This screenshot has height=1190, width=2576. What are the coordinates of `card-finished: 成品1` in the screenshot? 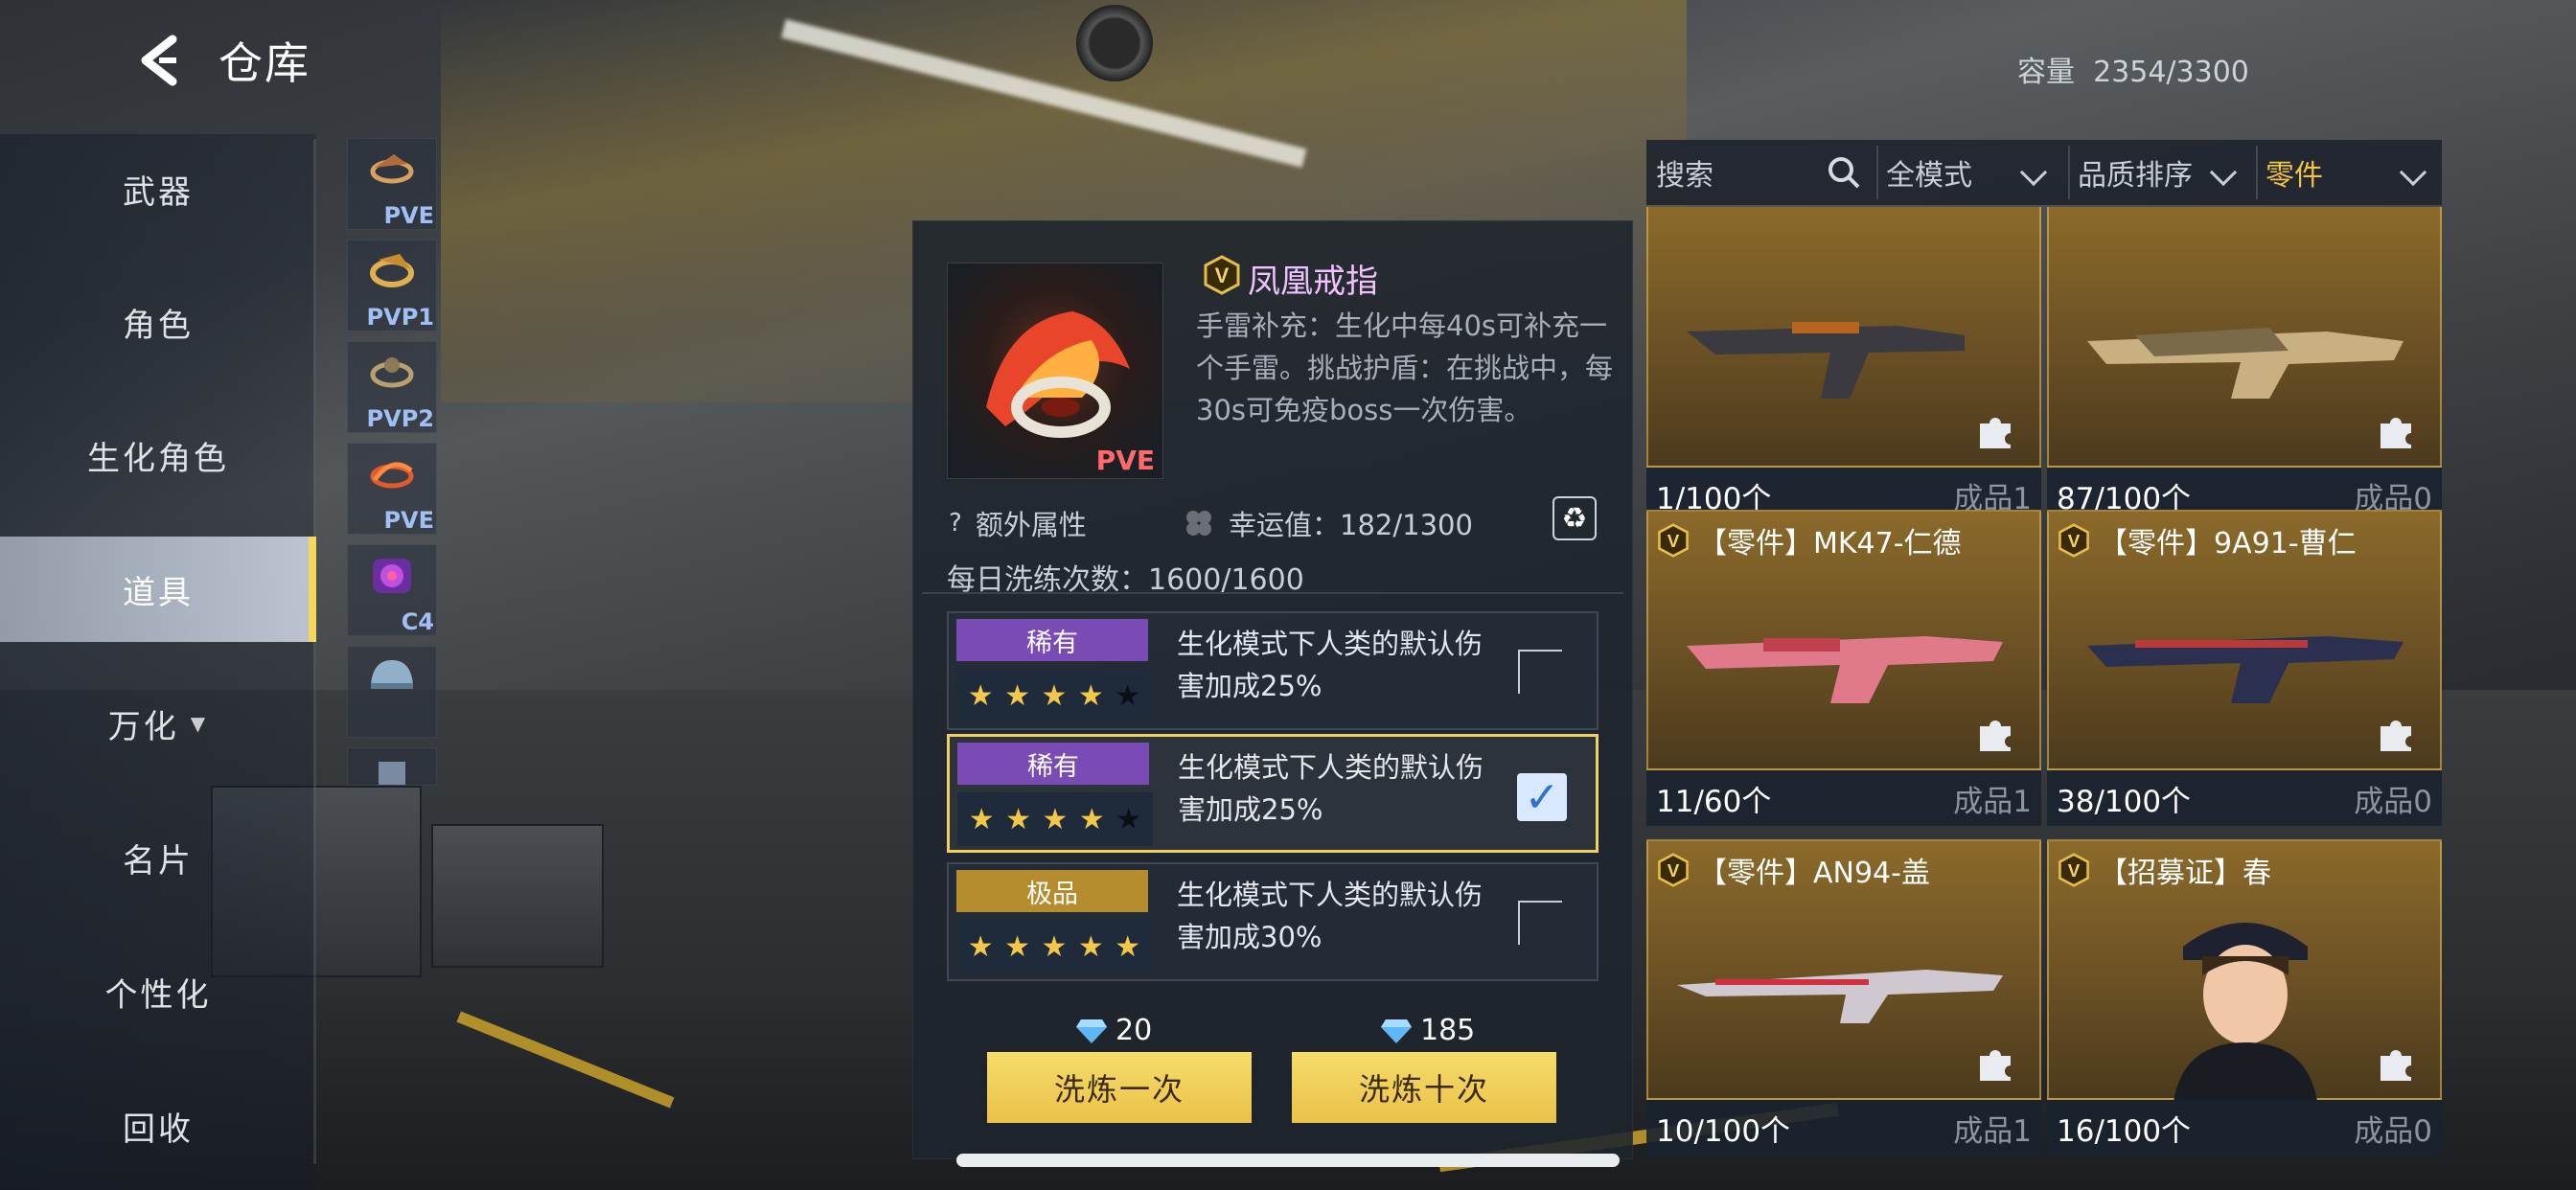 It's located at (1992, 1131).